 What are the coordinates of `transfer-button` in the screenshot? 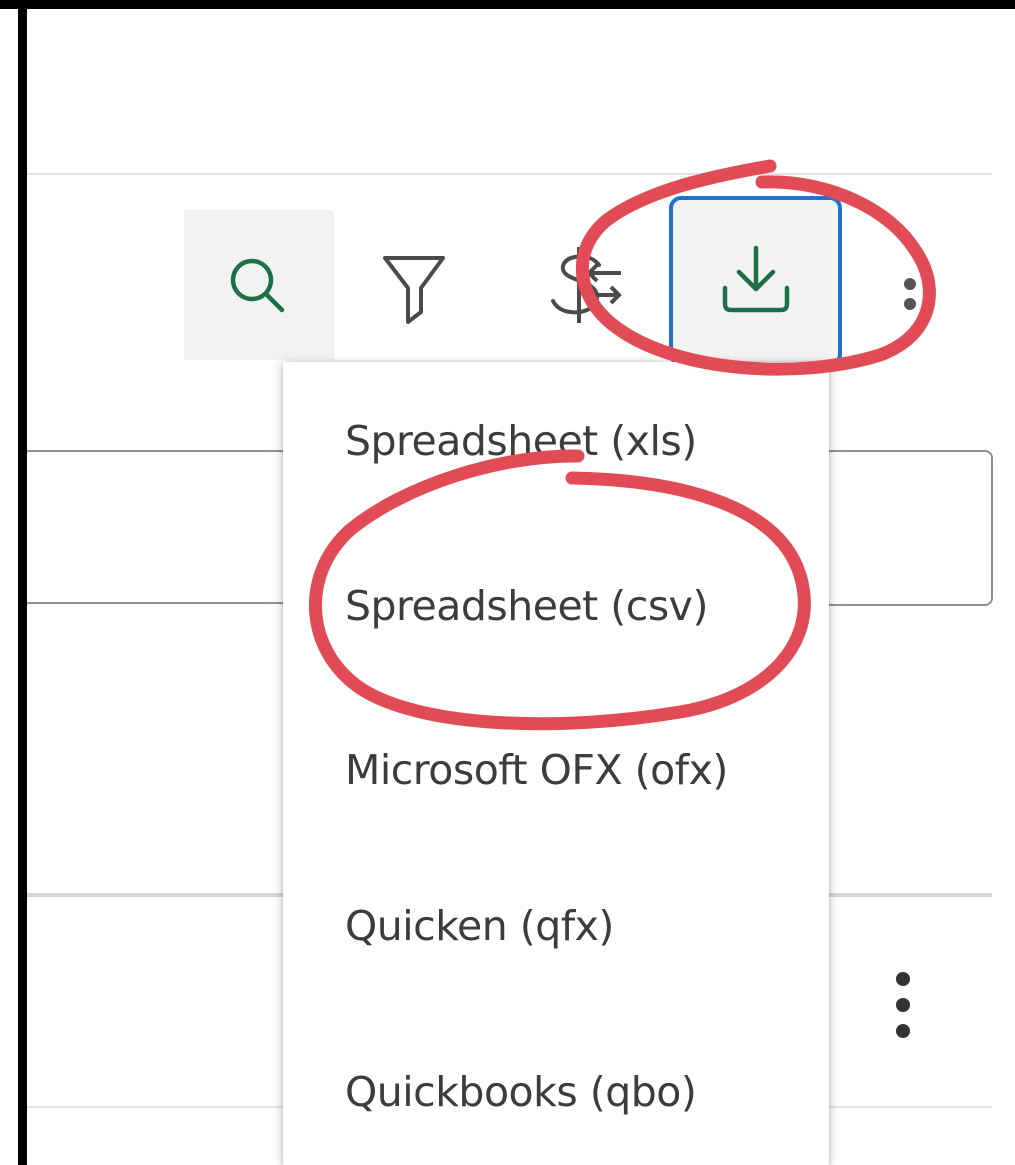 It's located at (575, 285).